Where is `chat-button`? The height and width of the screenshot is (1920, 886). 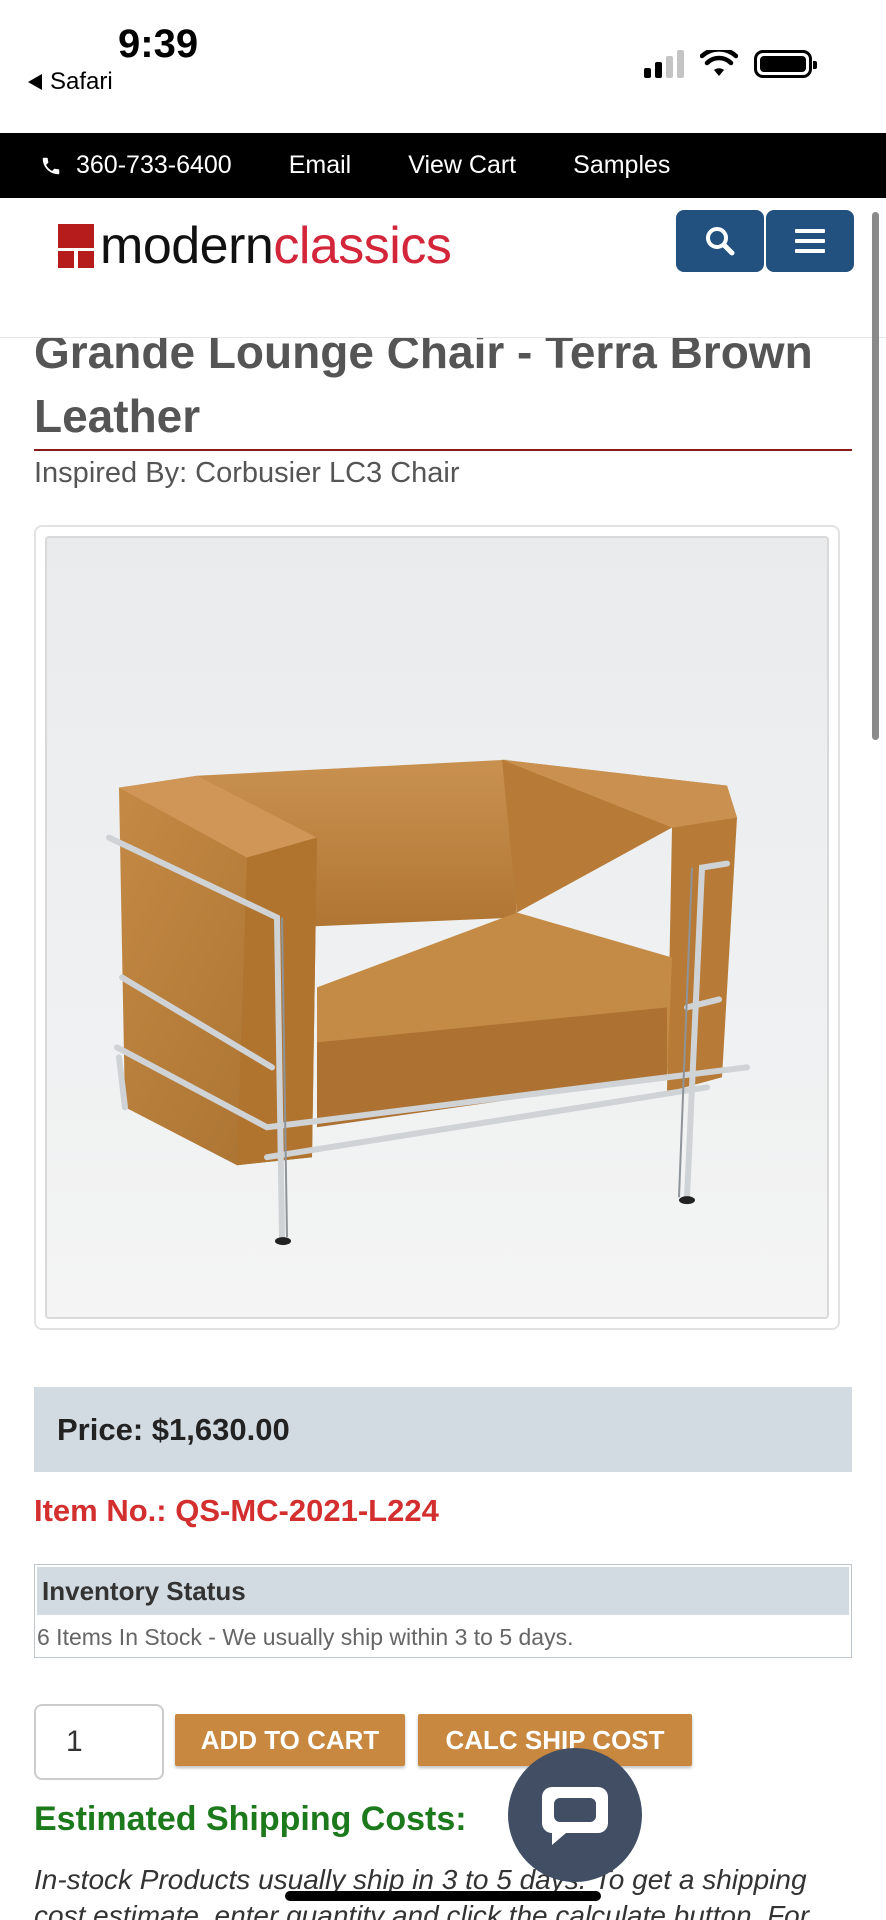 chat-button is located at coordinates (575, 1815).